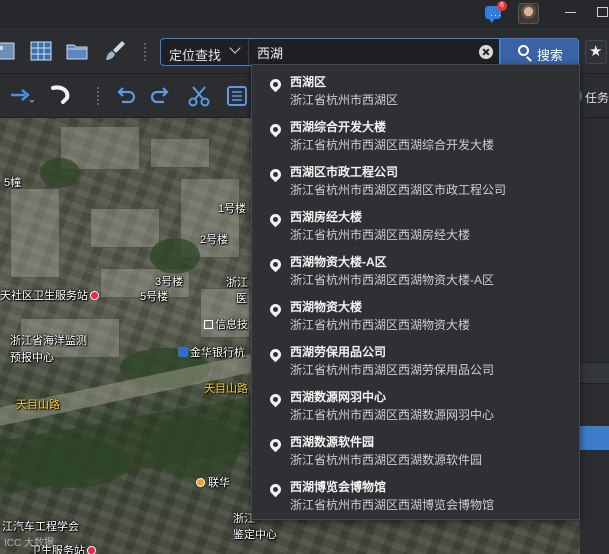  Describe the element at coordinates (392, 145) in the screenshot. I see `suggestion-address: 浙江省杭州市西湖区西湖综合开发大楼` at that location.